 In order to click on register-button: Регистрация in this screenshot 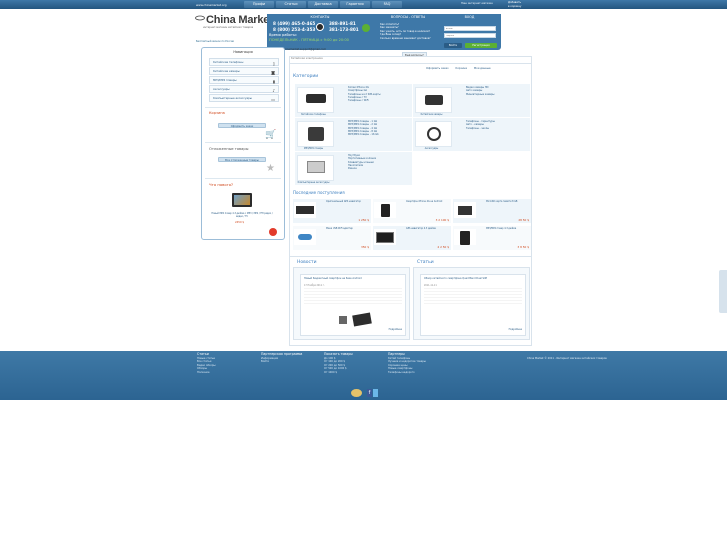, I will do `click(481, 45)`.